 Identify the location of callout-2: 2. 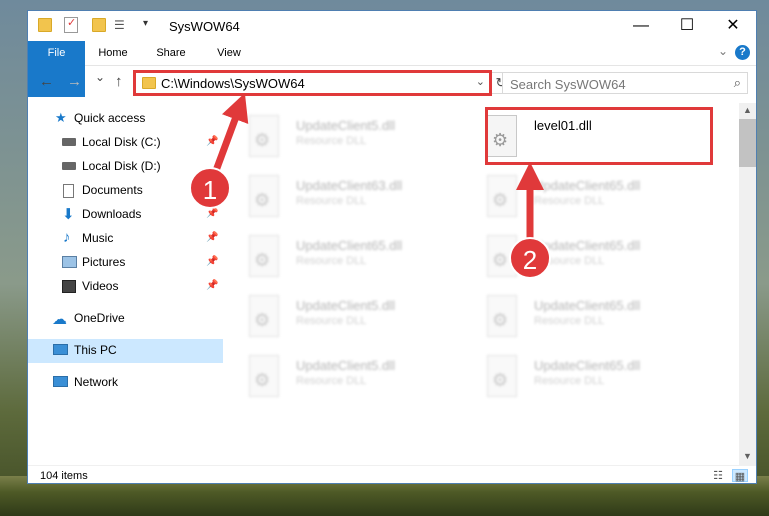
(530, 258).